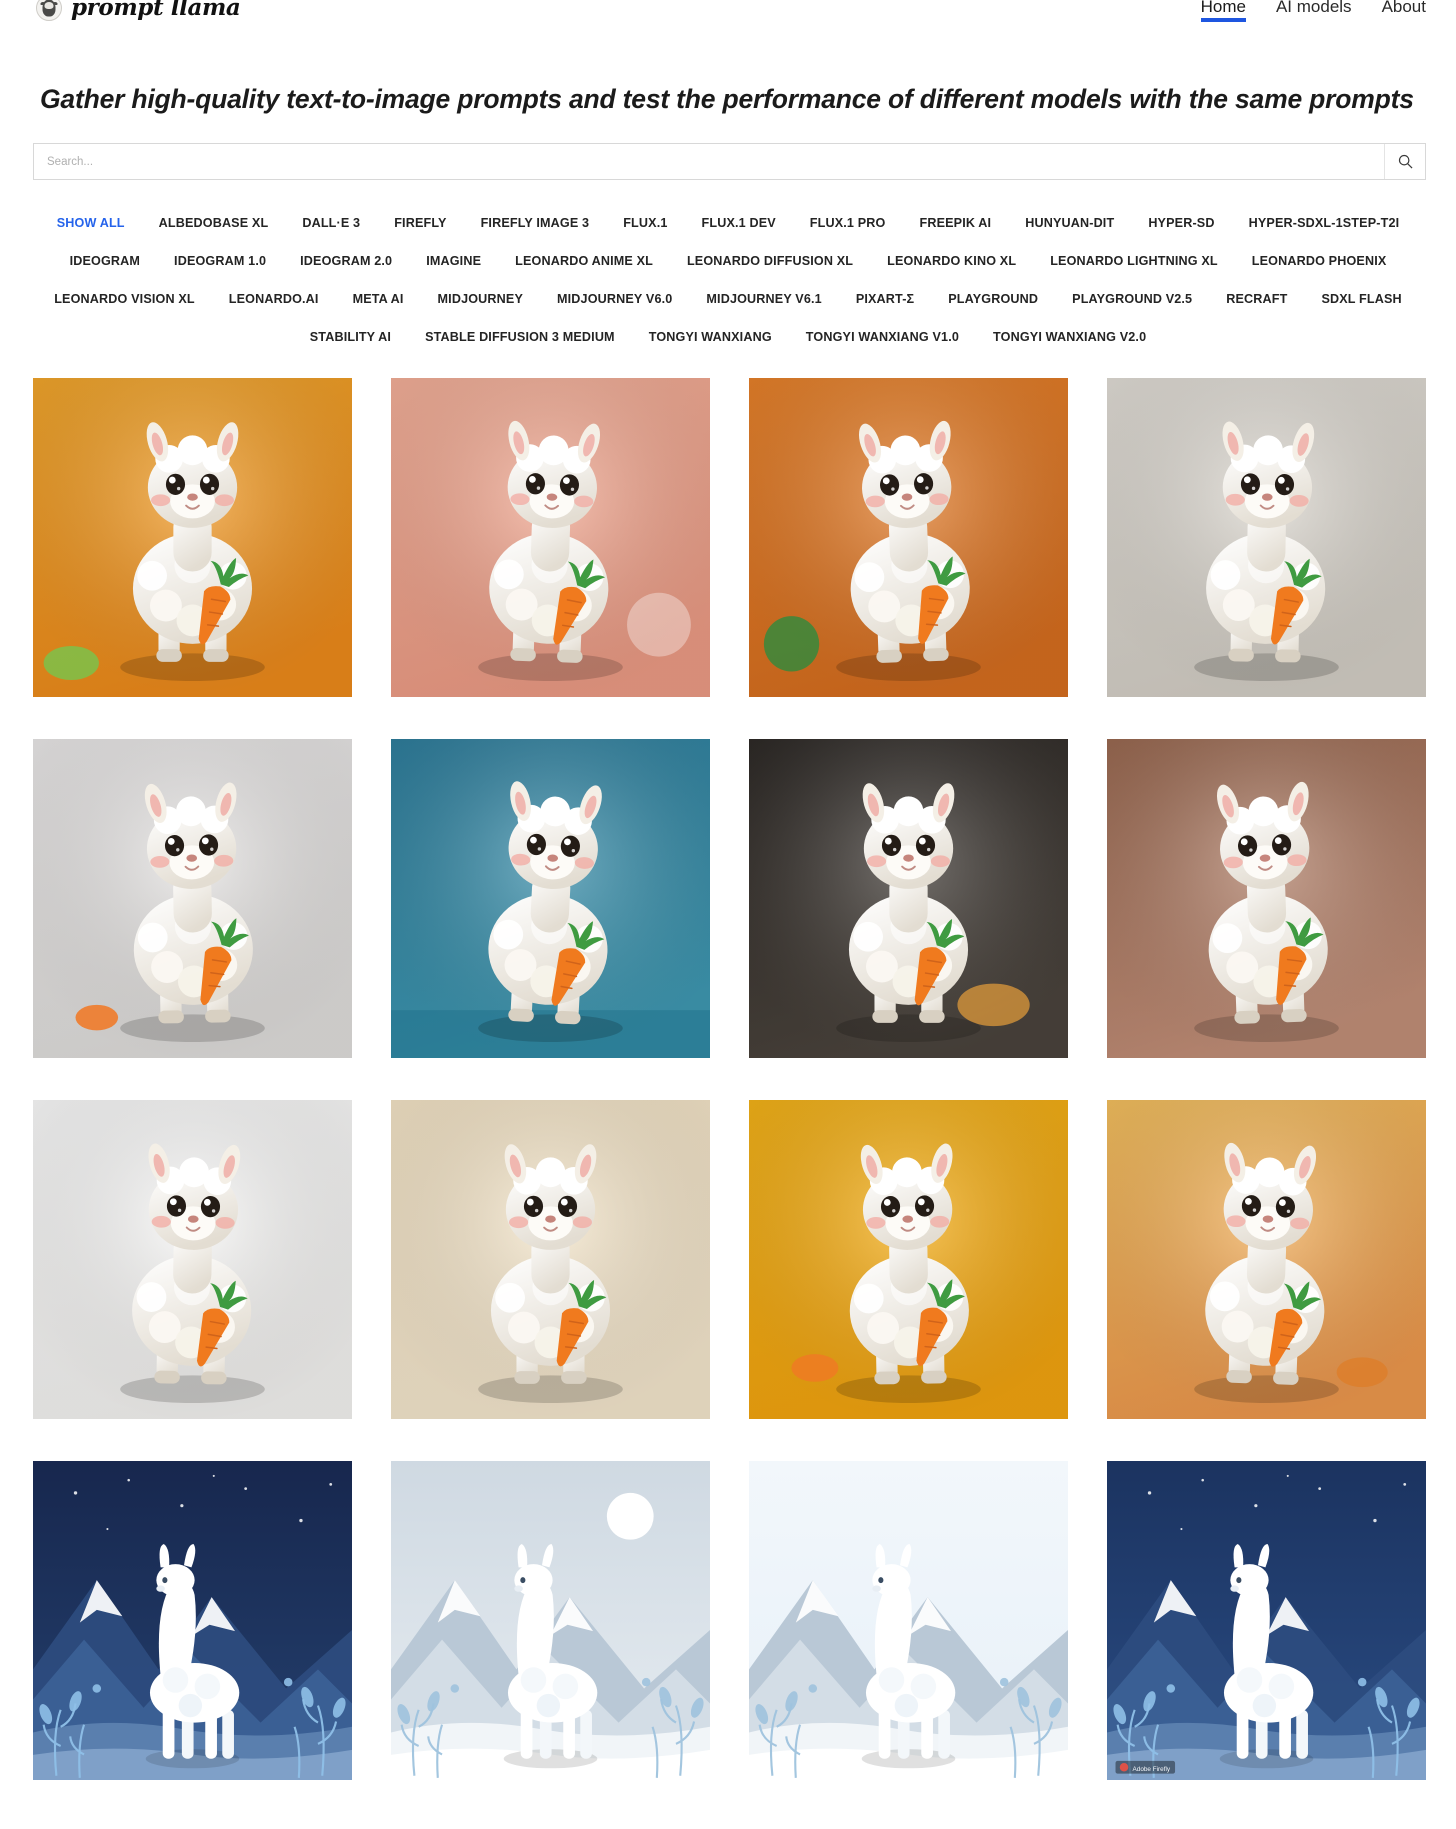  Describe the element at coordinates (274, 299) in the screenshot. I see `filter-tag: LEONARDO.AI` at that location.